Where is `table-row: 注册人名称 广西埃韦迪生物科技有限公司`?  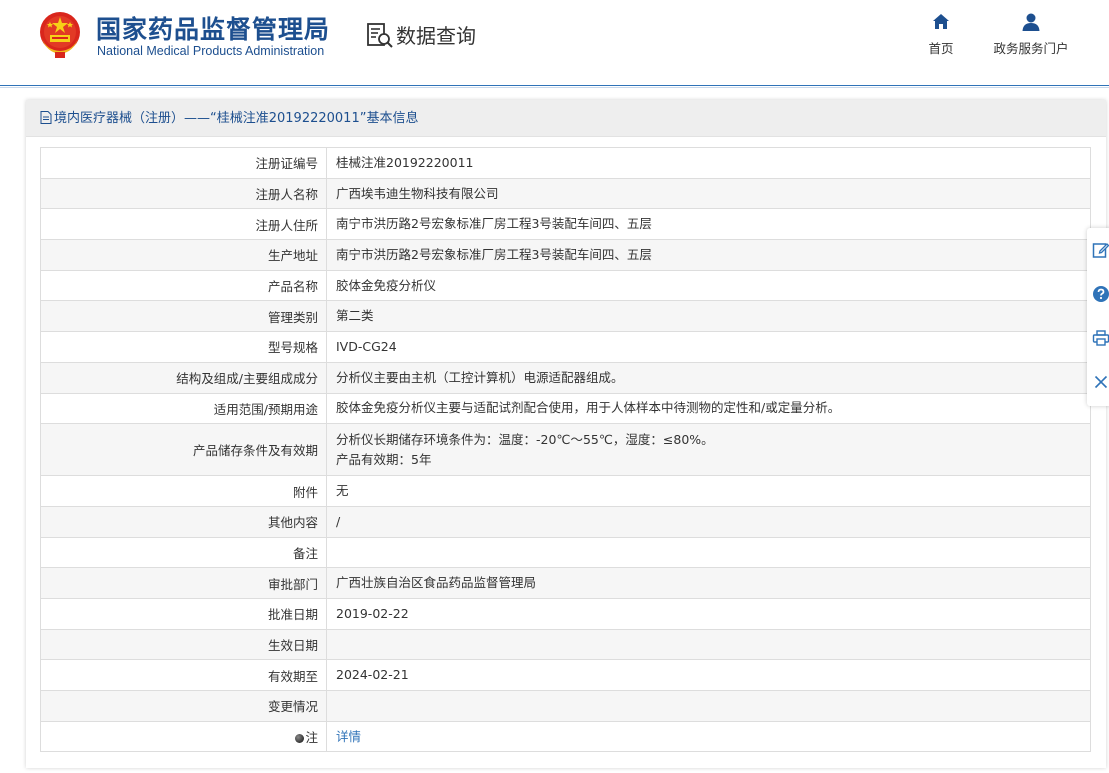 table-row: 注册人名称 广西埃韦迪生物科技有限公司 is located at coordinates (565, 193).